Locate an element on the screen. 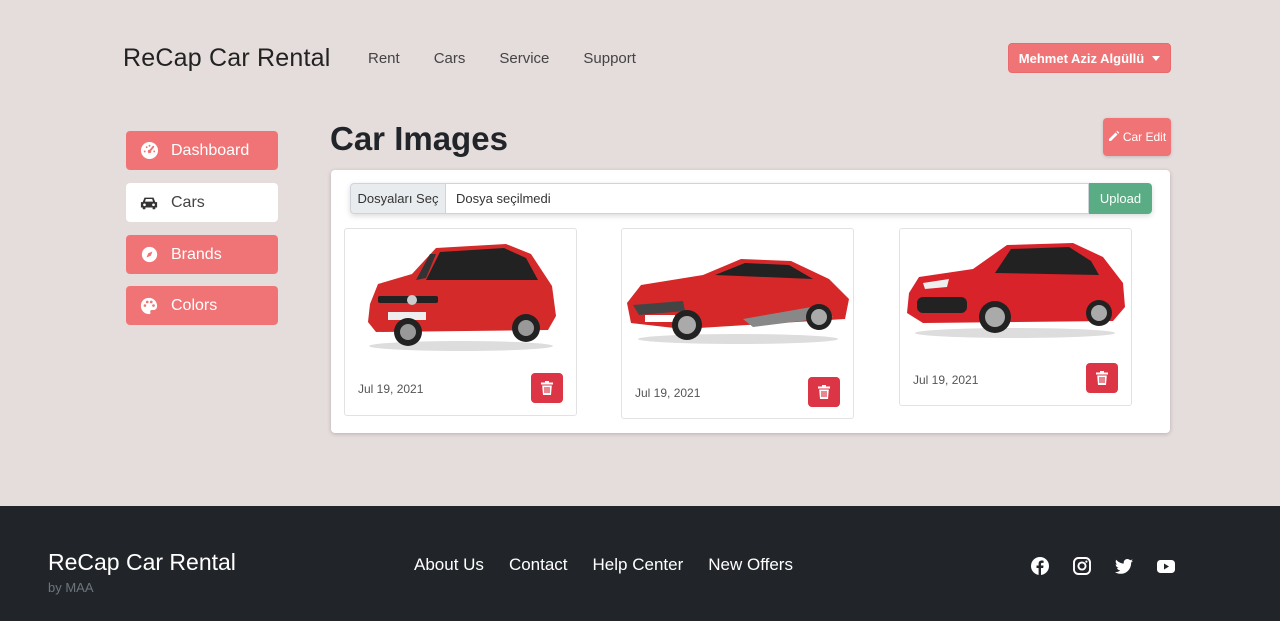 This screenshot has height=621, width=1280. top-nav: Rent Cars Service Support is located at coordinates (502, 58).